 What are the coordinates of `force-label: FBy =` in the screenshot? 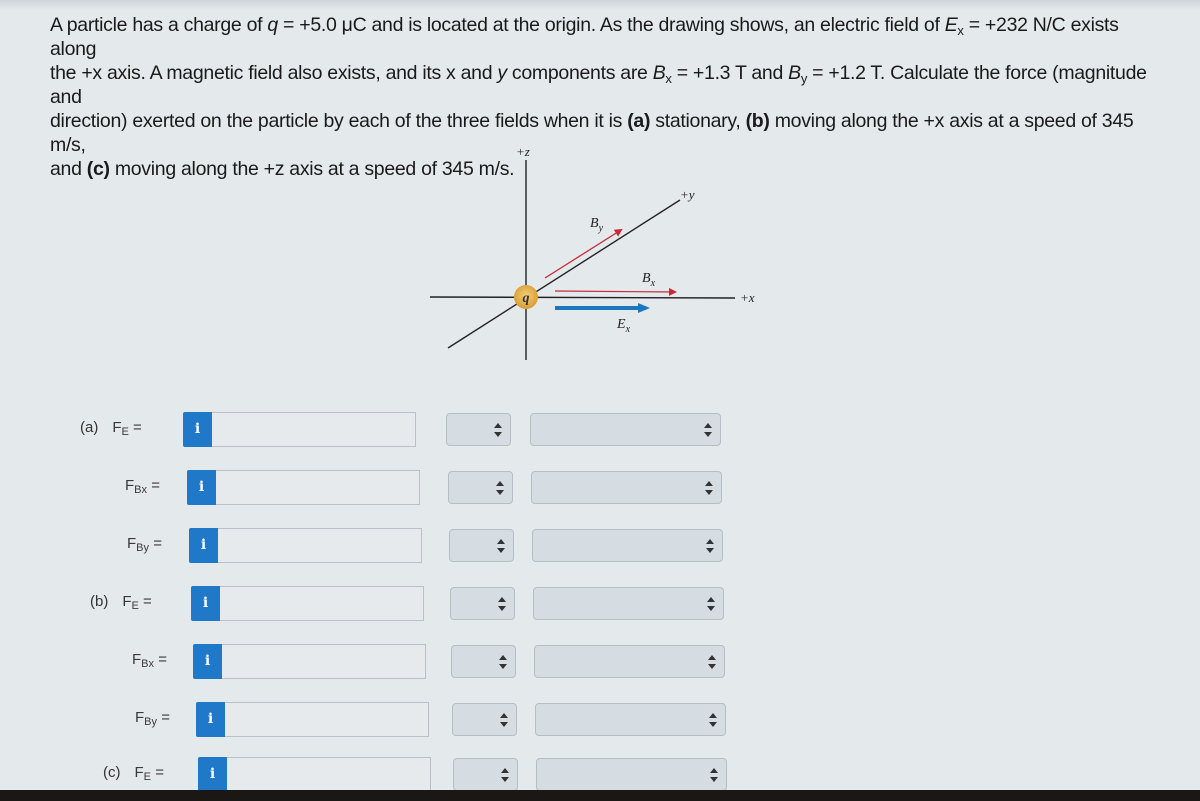 It's located at (144, 544).